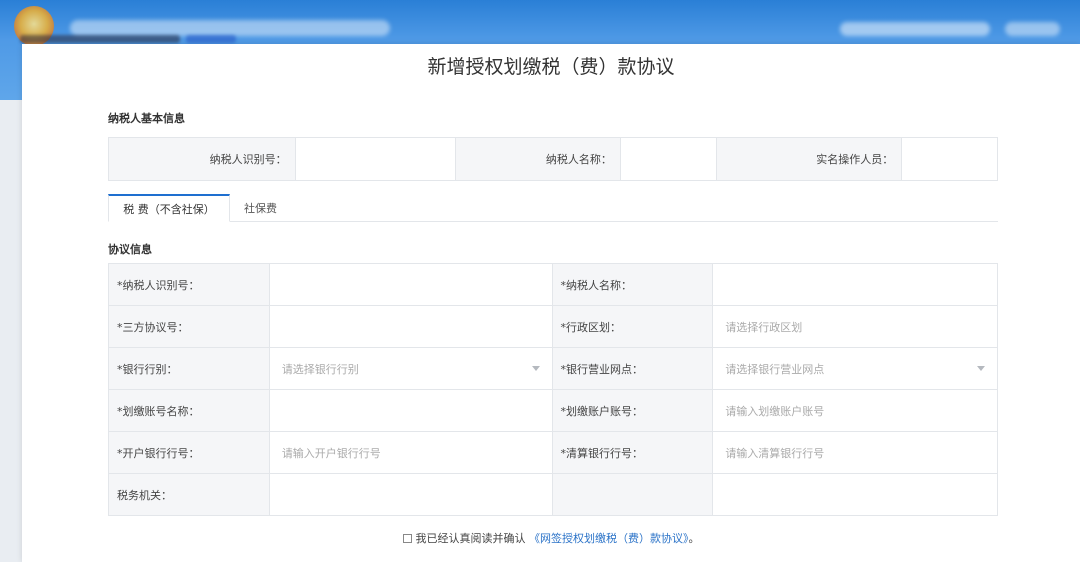 The image size is (1080, 562). Describe the element at coordinates (189, 327) in the screenshot. I see `tripartite-agreement-label: *三方协议号：` at that location.